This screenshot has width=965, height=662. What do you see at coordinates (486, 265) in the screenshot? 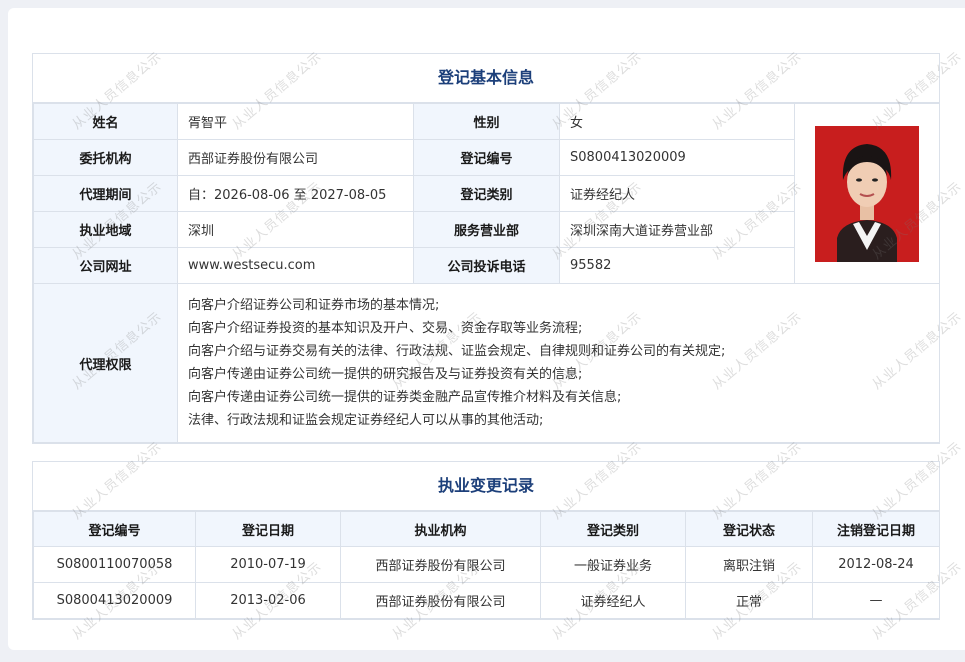
I see `phone-label: 公司投诉电话` at bounding box center [486, 265].